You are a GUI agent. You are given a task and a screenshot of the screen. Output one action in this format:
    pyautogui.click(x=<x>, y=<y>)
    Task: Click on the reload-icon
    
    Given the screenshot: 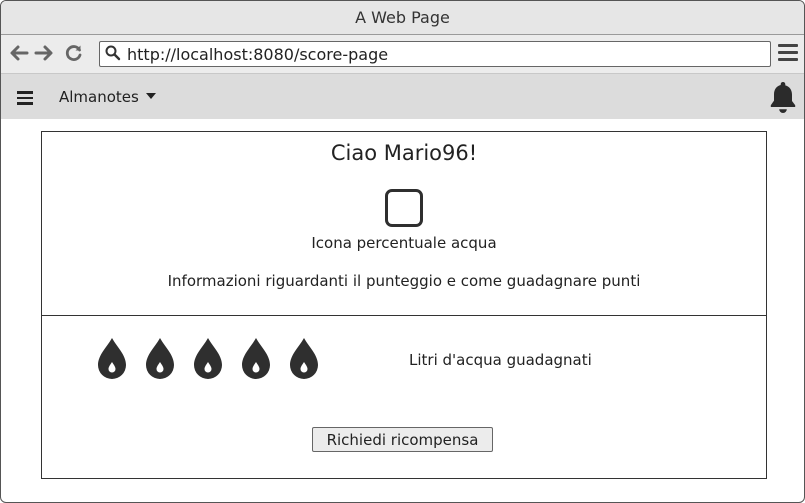 What is the action you would take?
    pyautogui.click(x=74, y=53)
    